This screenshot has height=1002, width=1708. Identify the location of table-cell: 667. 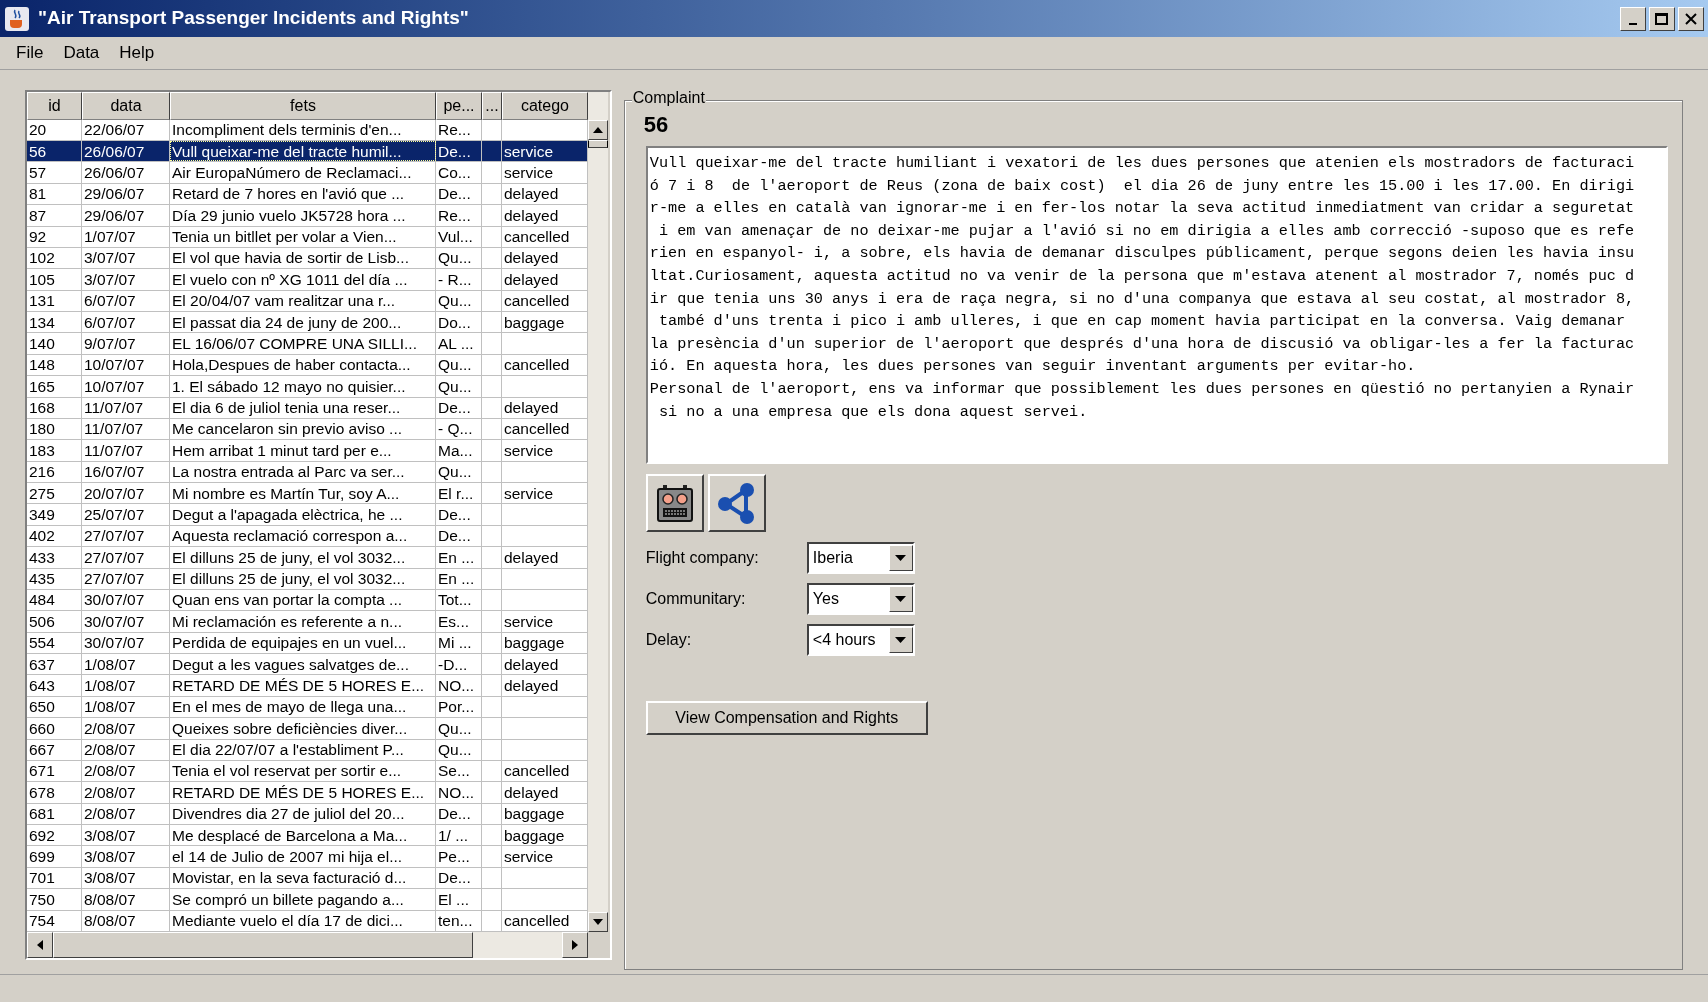
(42, 750).